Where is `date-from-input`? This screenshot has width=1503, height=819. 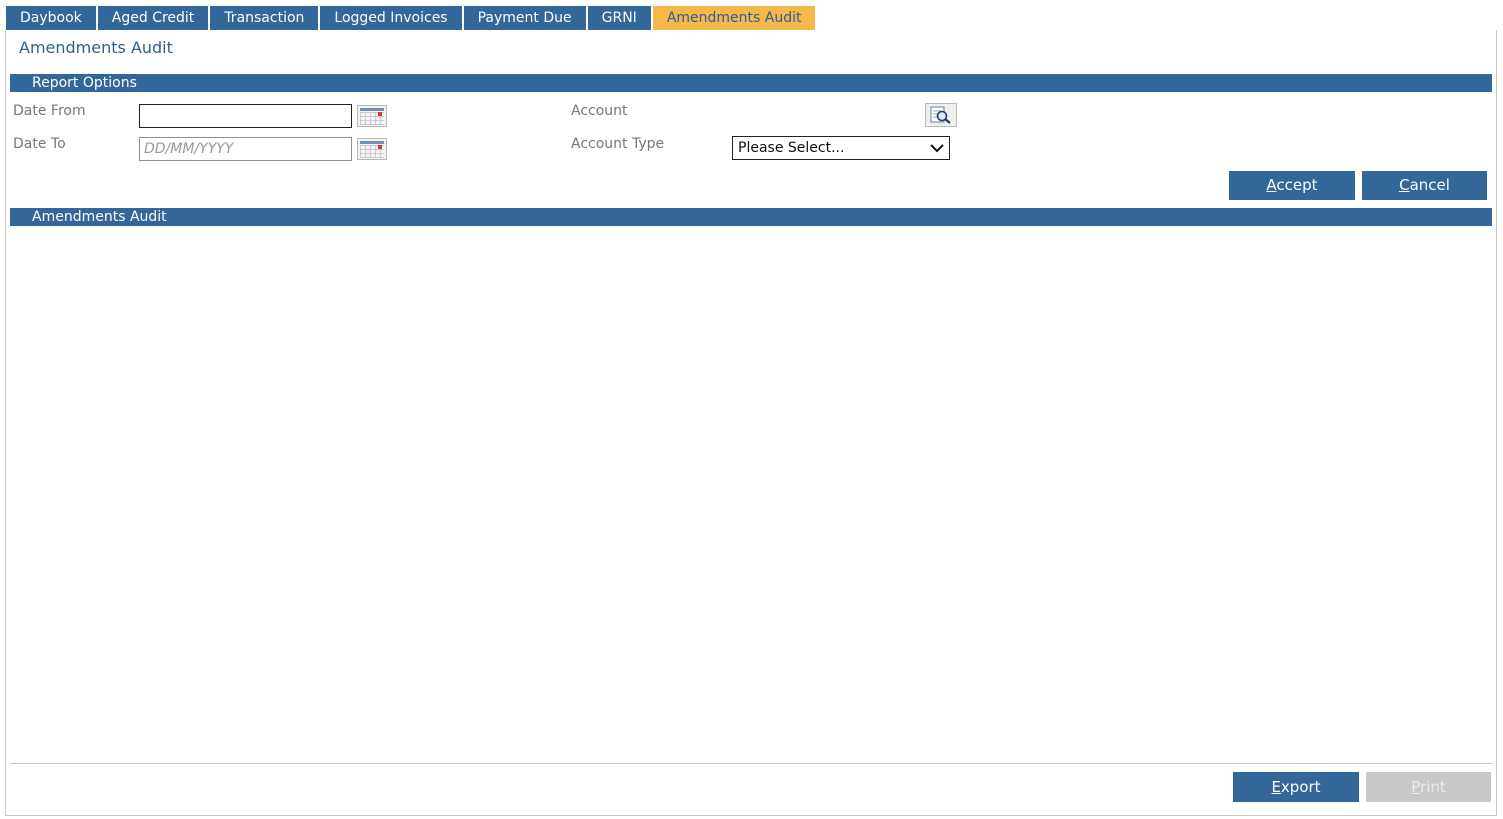 date-from-input is located at coordinates (245, 116).